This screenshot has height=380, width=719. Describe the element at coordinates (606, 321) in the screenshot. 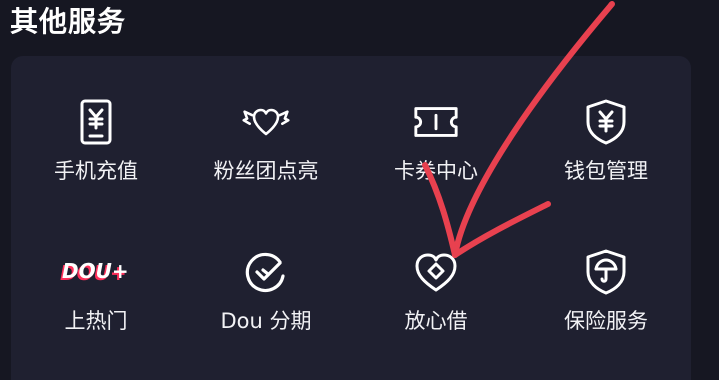

I see `service-label: 保险服务` at that location.